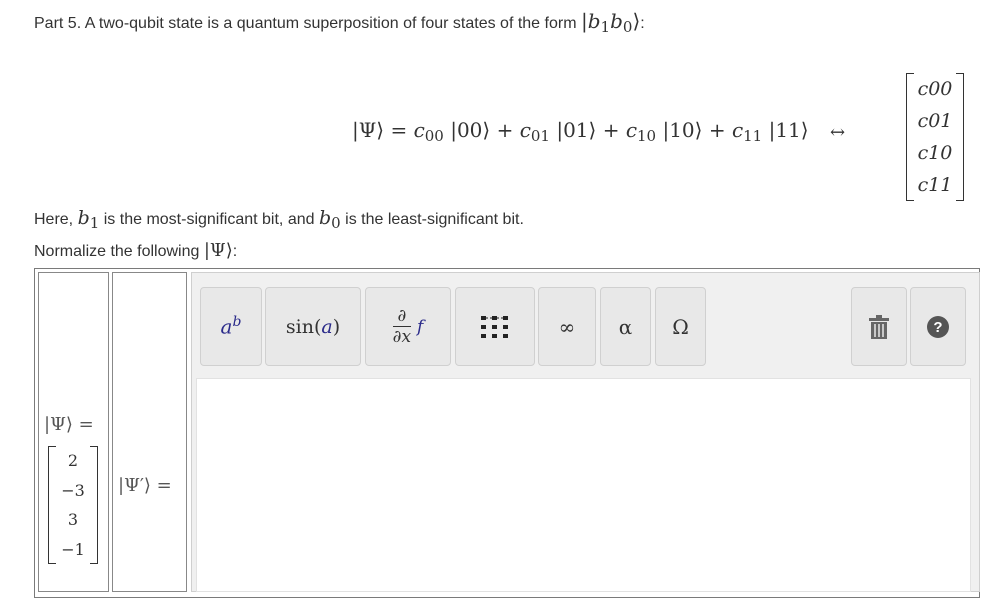  I want to click on function-glyph: sin(a), so click(313, 326).